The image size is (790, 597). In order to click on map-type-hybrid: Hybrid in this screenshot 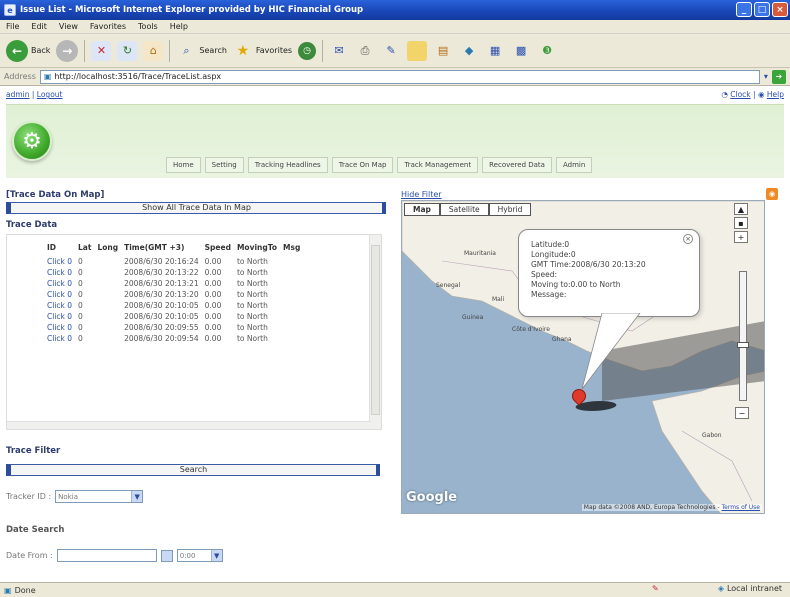, I will do `click(510, 209)`.